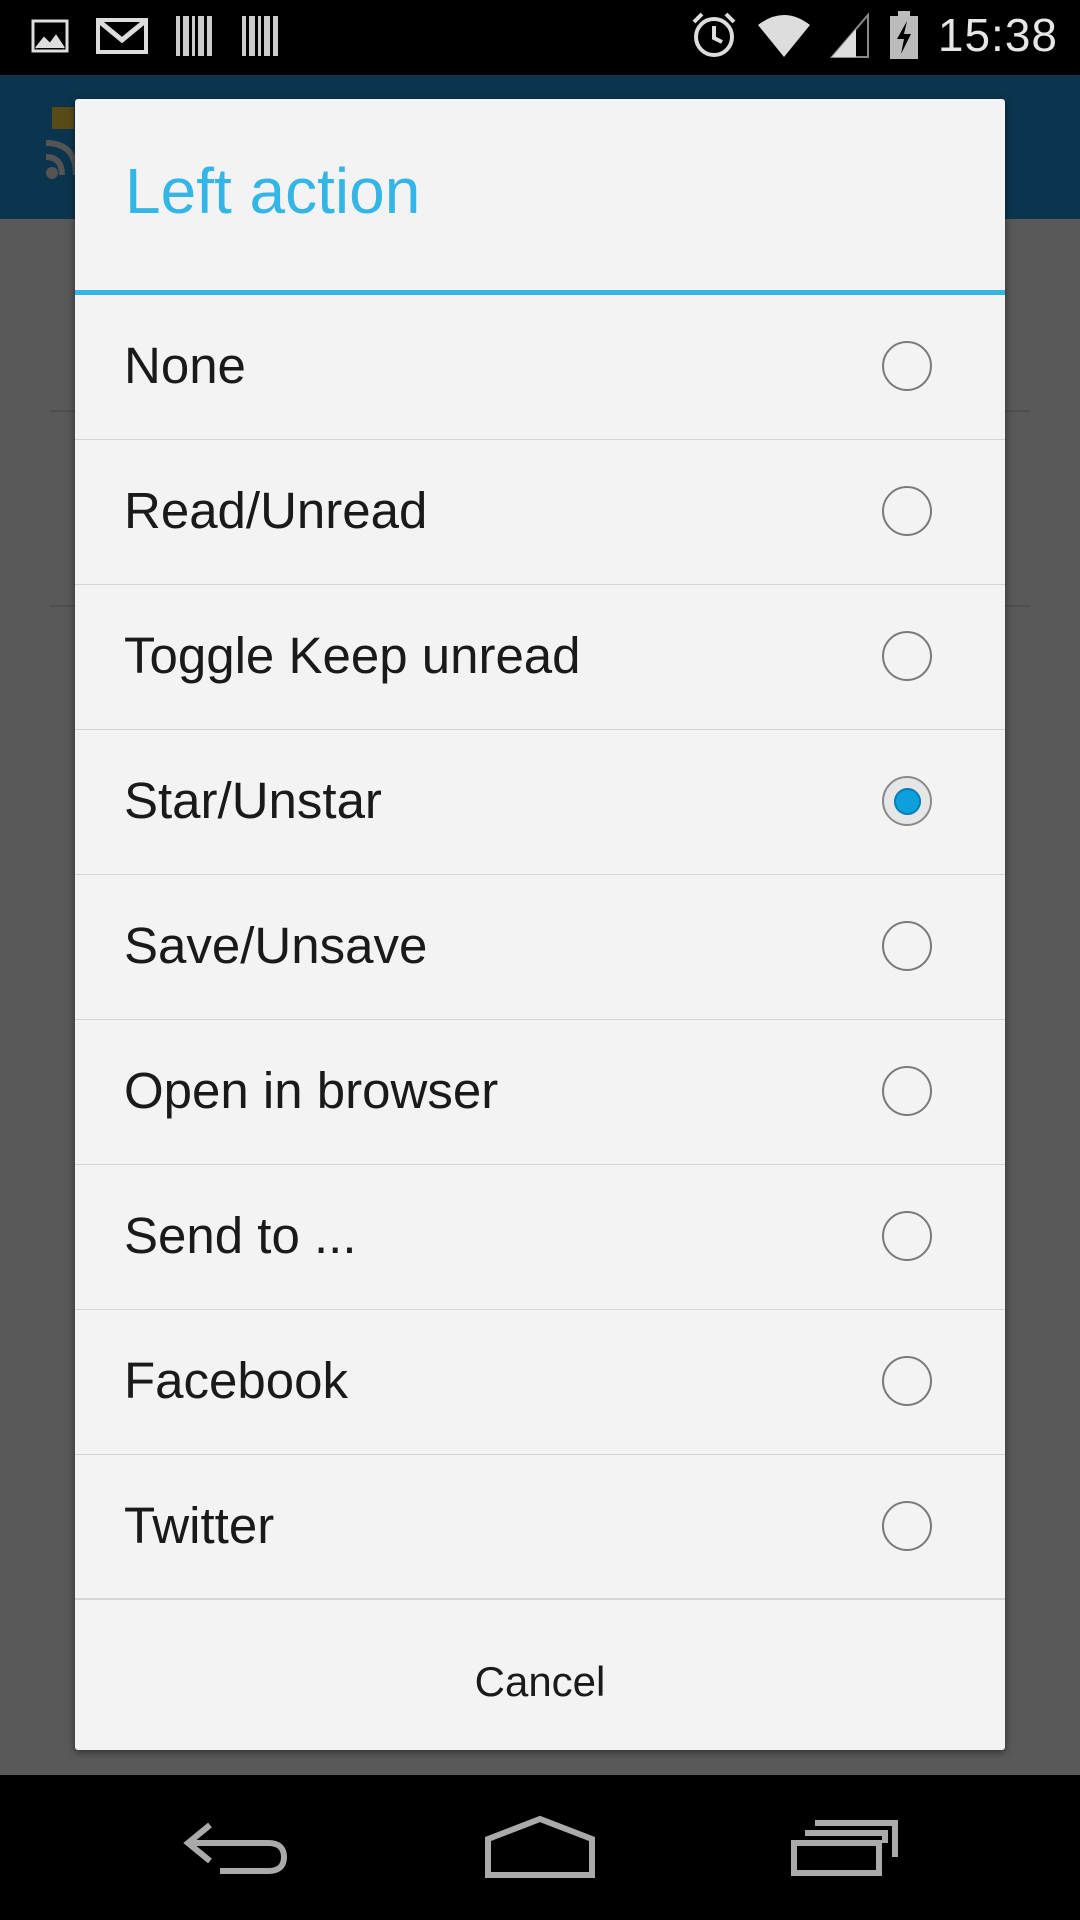  Describe the element at coordinates (540, 1382) in the screenshot. I see `option-facebook: Facebook` at that location.